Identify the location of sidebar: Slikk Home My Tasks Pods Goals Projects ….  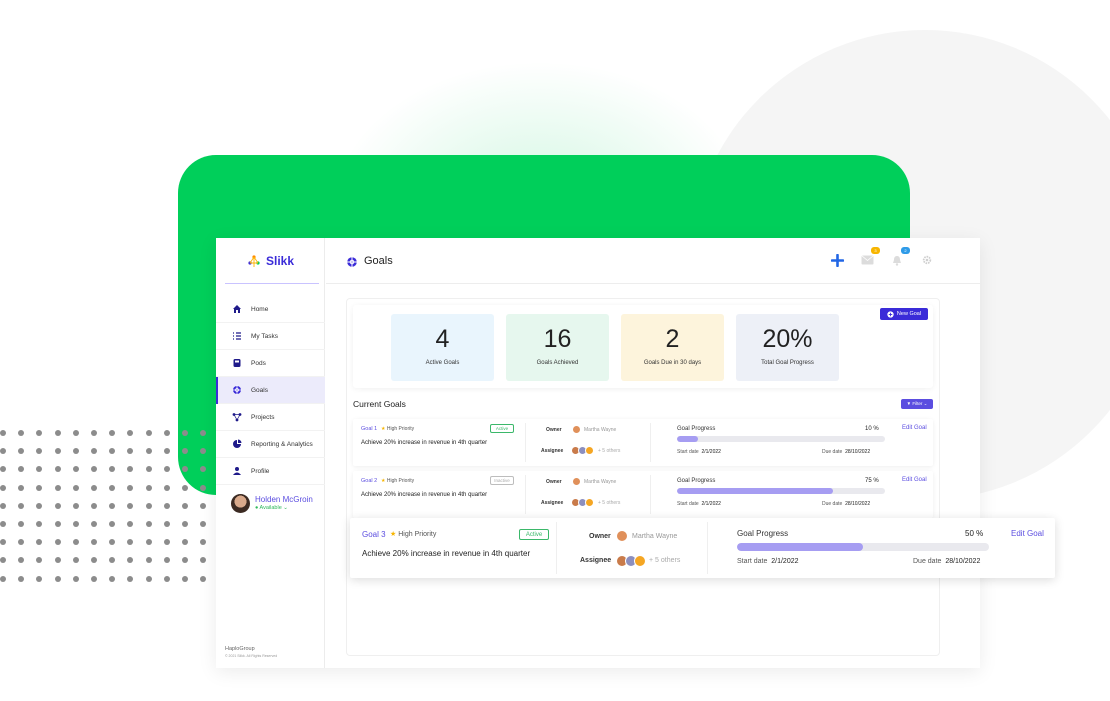
(270, 453).